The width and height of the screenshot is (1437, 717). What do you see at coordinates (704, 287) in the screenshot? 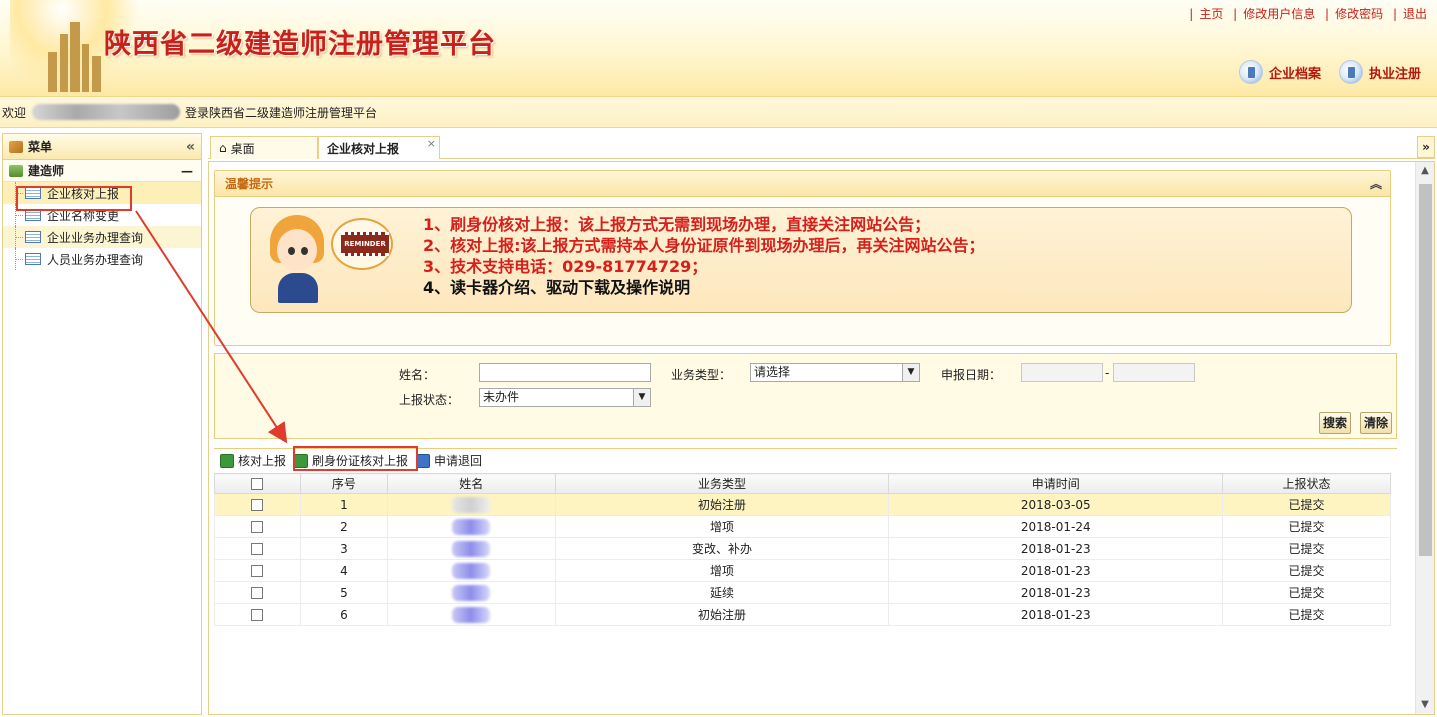
I see `notice-line-link: 4、读卡器介绍、驱动下载及操作说明` at bounding box center [704, 287].